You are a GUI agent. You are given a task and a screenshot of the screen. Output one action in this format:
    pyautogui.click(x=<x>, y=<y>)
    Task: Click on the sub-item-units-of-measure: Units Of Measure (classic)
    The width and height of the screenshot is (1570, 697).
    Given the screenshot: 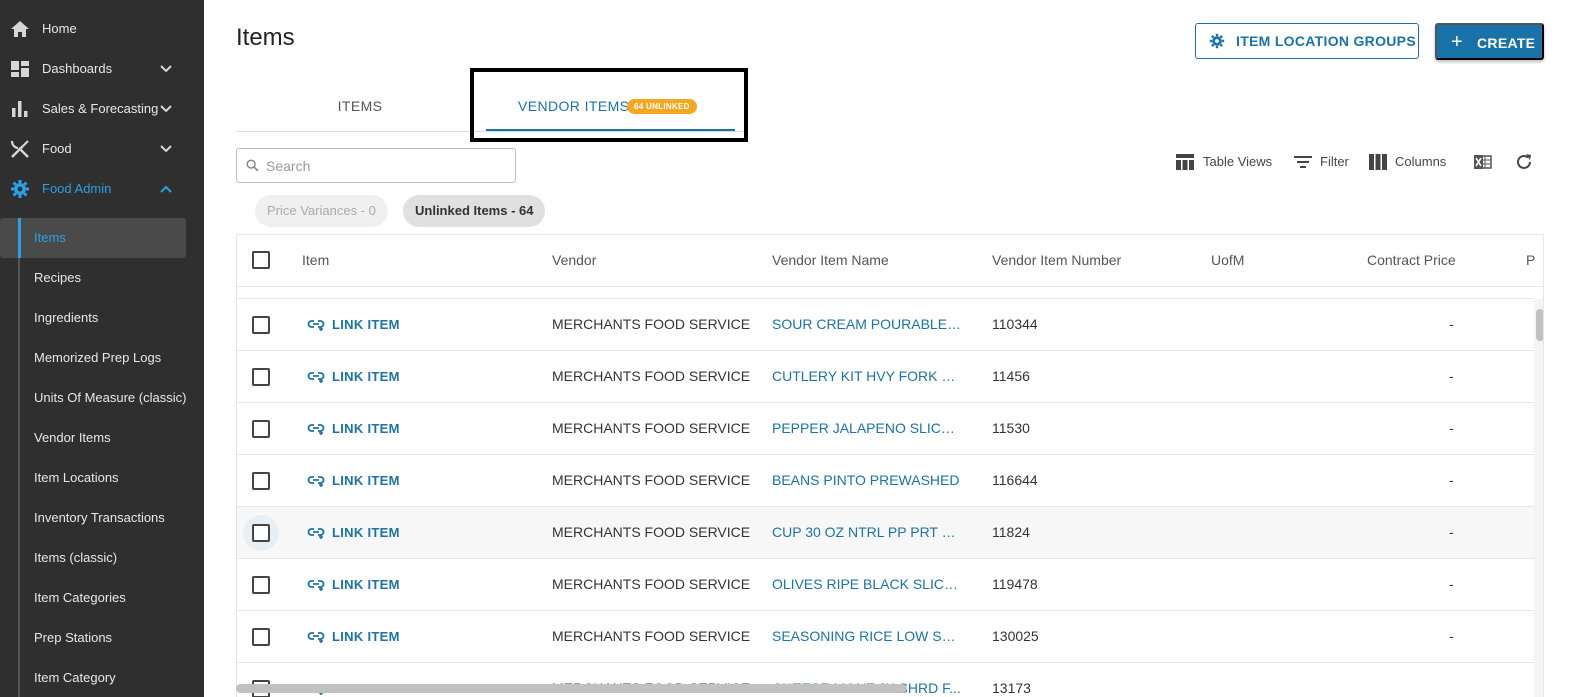 What is the action you would take?
    pyautogui.click(x=112, y=398)
    